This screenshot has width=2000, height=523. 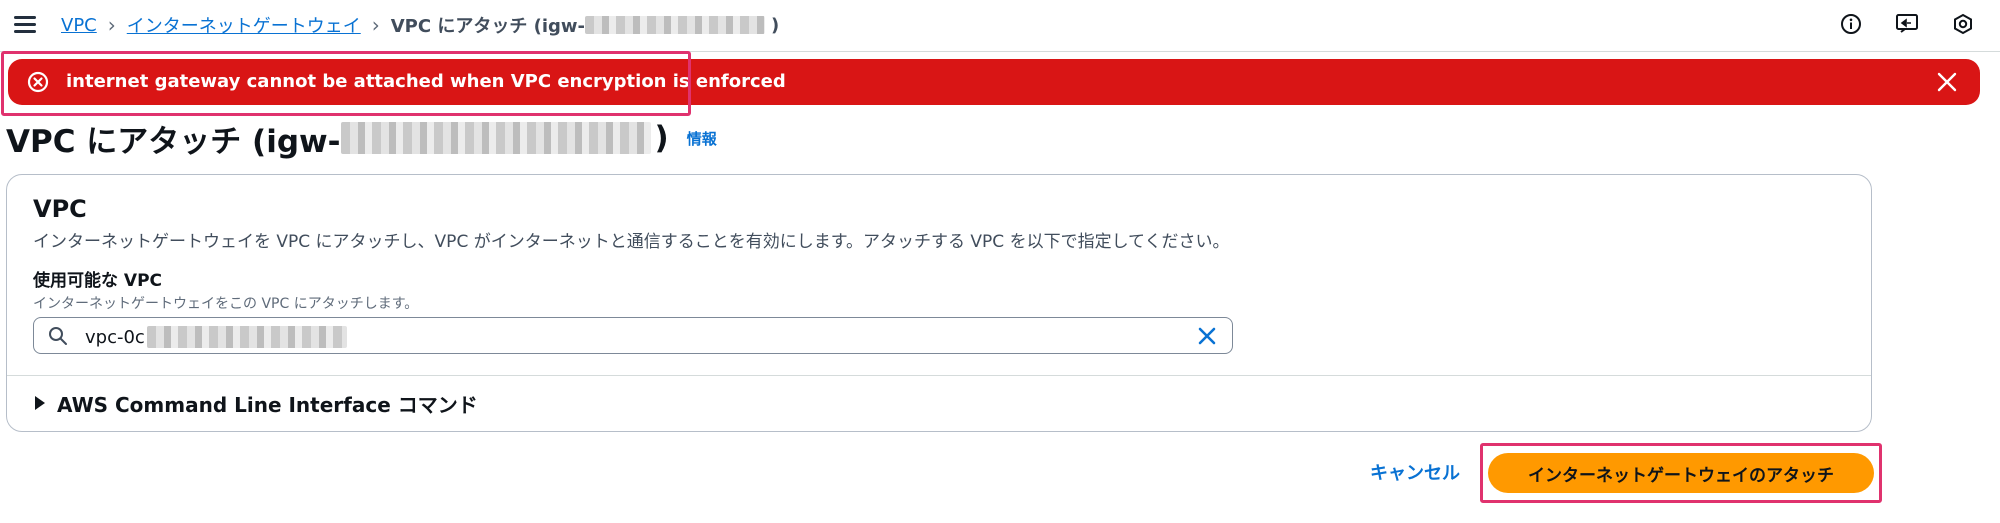 What do you see at coordinates (173, 141) in the screenshot?
I see `page-title-prefix: VPC にアタッチ (igw-` at bounding box center [173, 141].